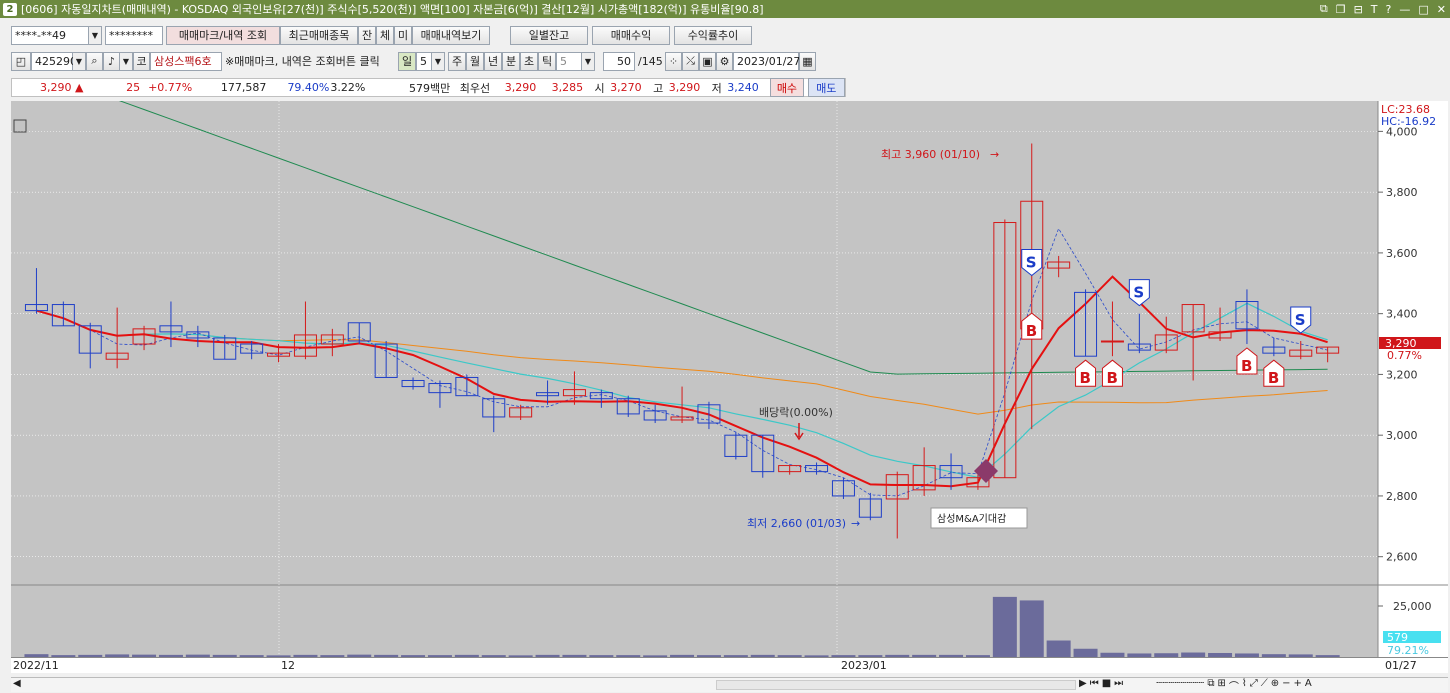  What do you see at coordinates (1264, 685) in the screenshot?
I see `tool-icon-6: ⟋` at bounding box center [1264, 685].